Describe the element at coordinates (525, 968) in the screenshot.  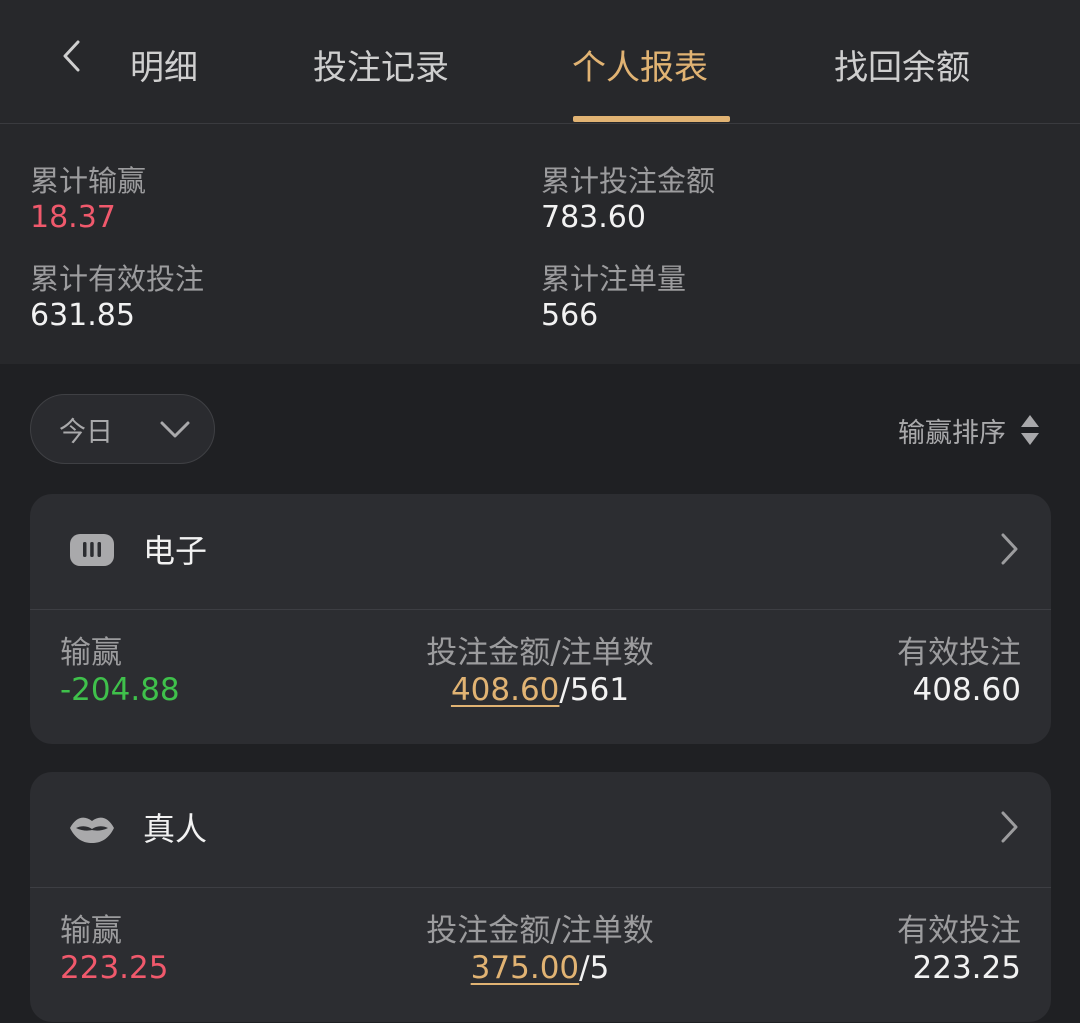
I see `bet-amount-link: 375.00` at that location.